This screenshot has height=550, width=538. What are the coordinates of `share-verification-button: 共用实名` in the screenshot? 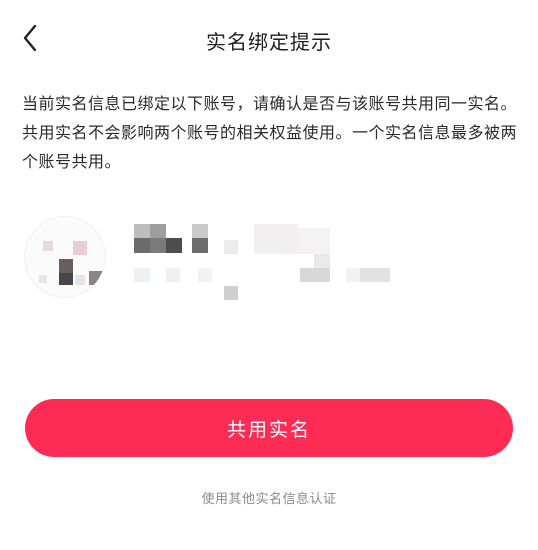 It's located at (269, 428).